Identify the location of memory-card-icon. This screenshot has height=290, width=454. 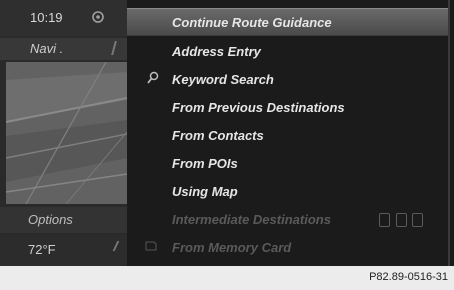
(151, 246).